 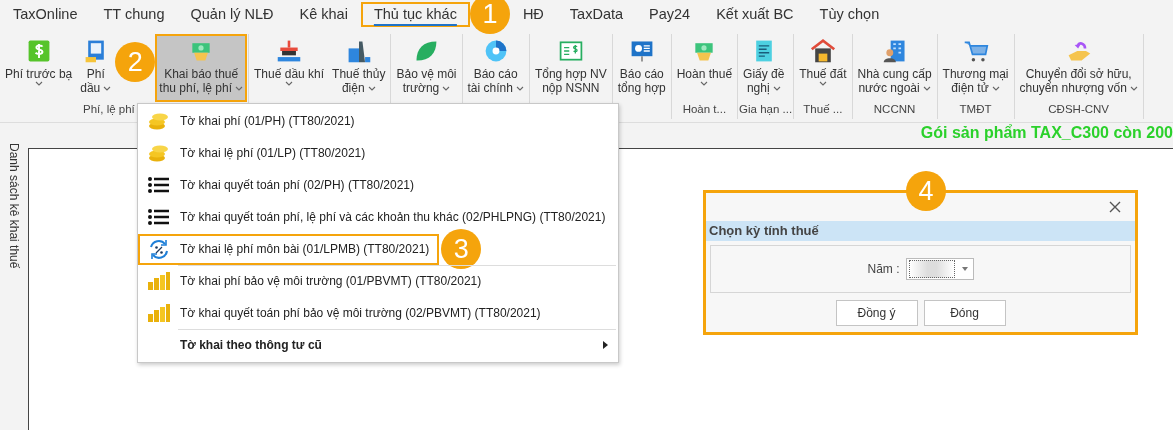 What do you see at coordinates (964, 313) in the screenshot?
I see `dialog-button: Đóng` at bounding box center [964, 313].